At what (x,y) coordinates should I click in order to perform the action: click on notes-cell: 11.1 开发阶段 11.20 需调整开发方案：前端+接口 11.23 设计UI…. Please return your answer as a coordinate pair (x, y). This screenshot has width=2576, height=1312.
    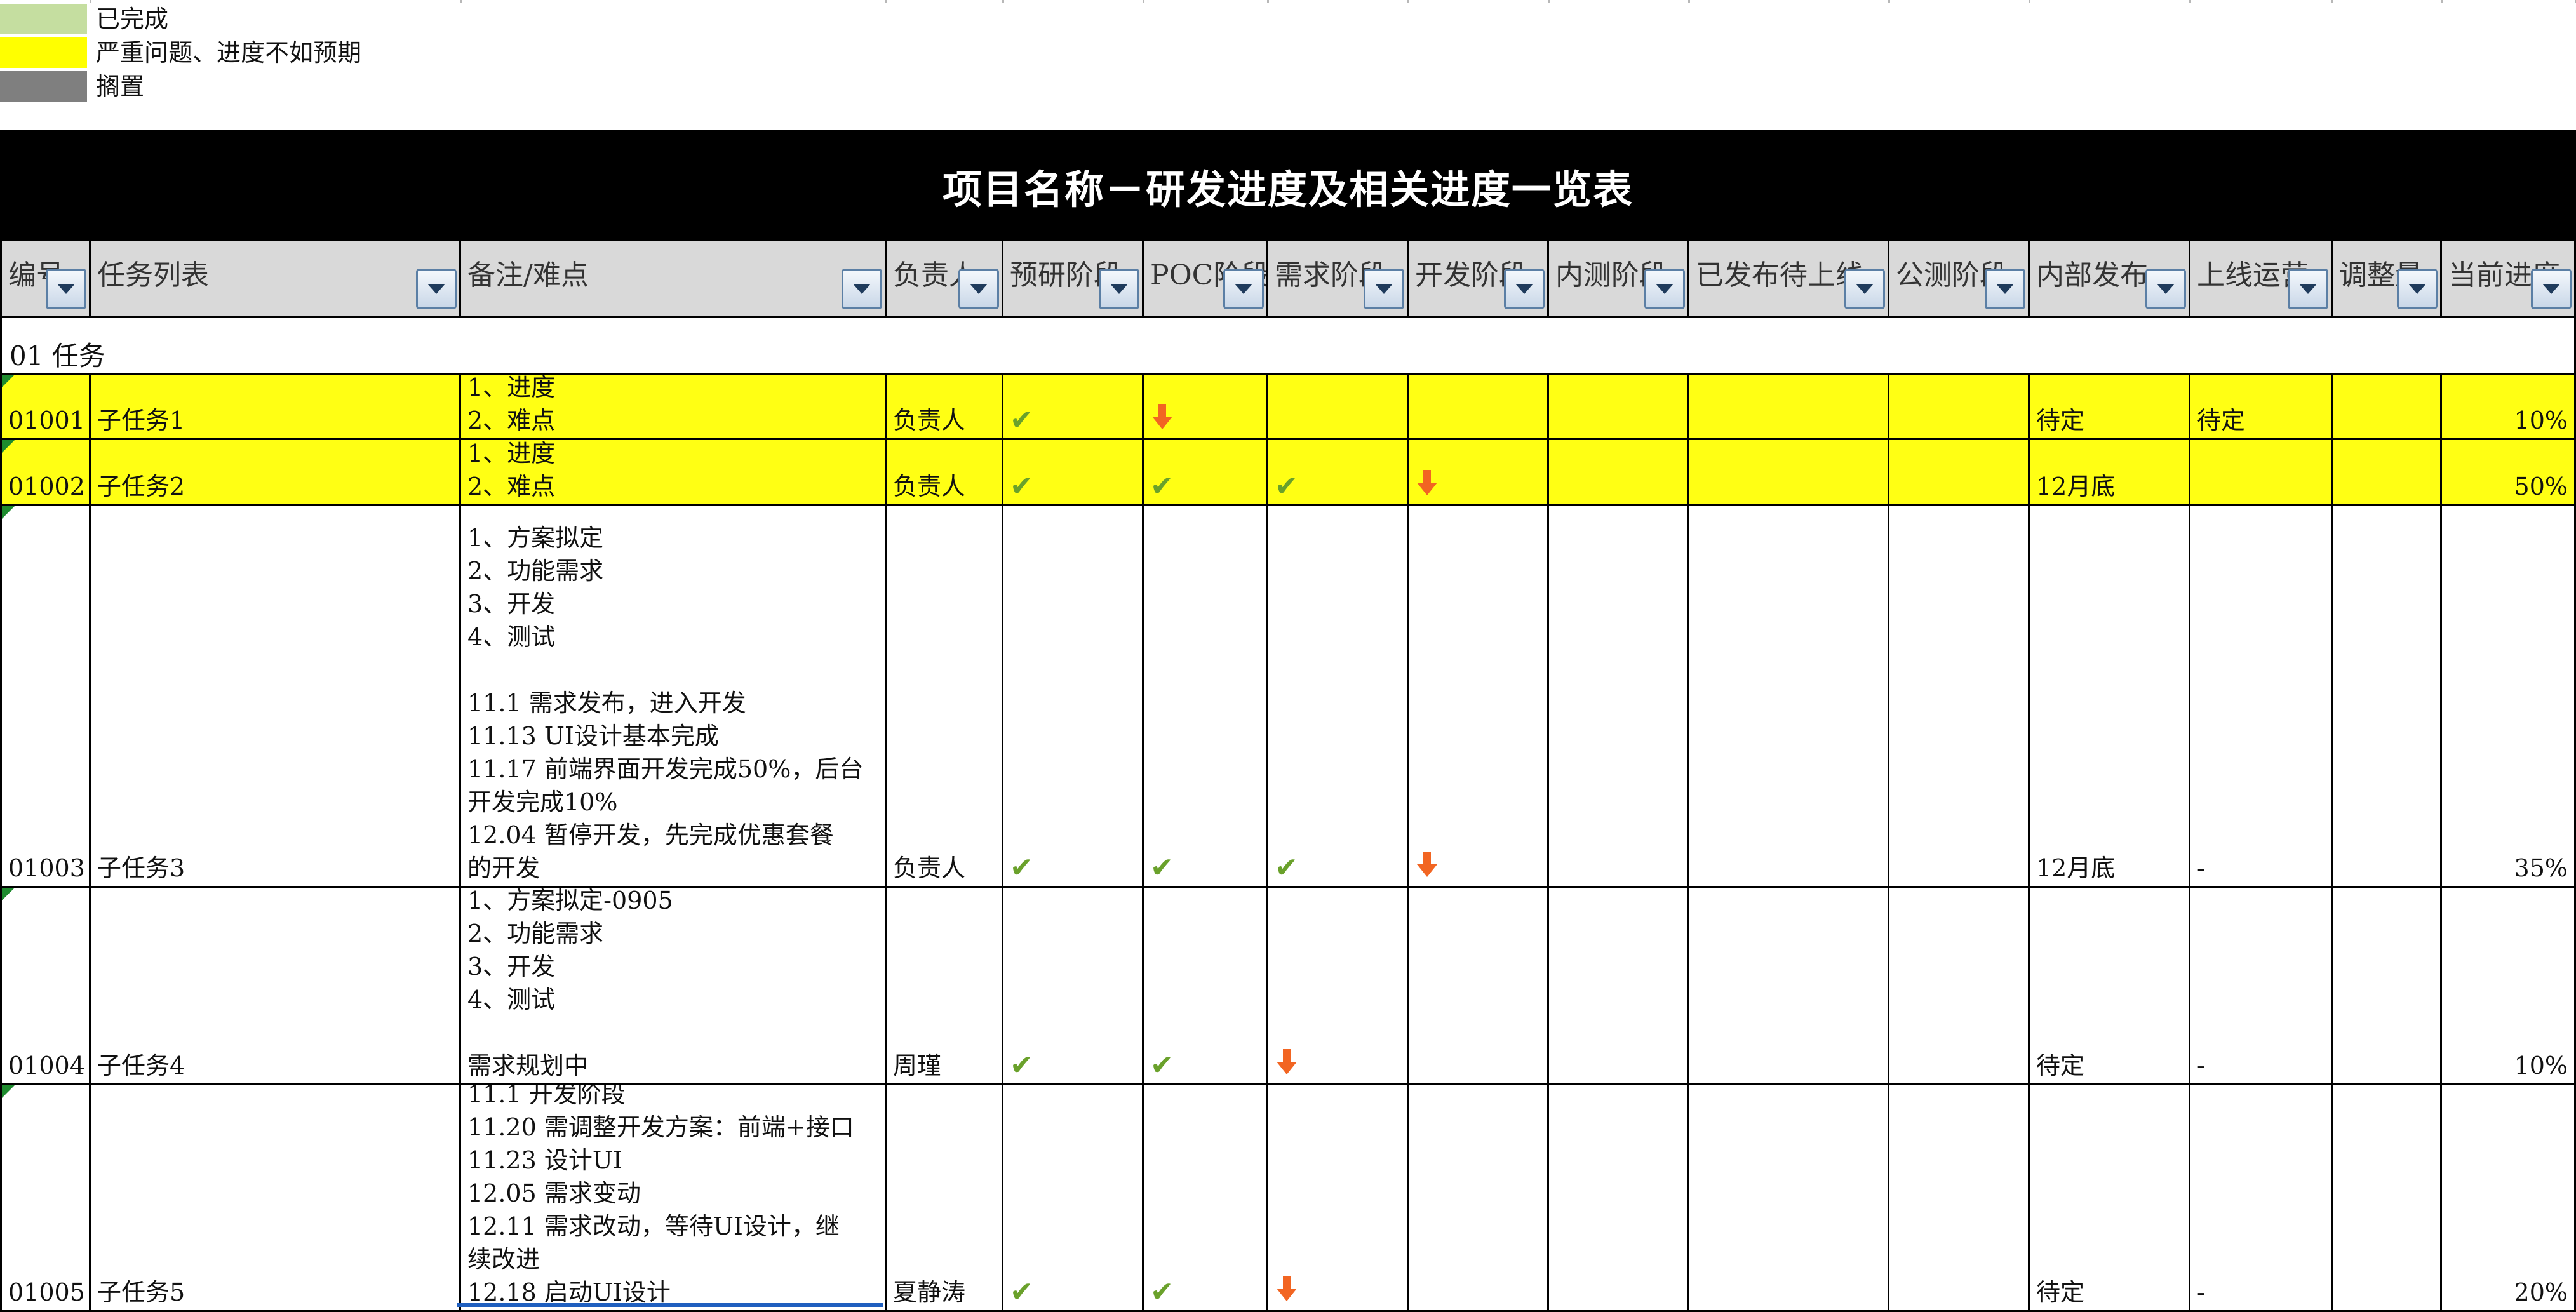
    Looking at the image, I should click on (674, 1199).